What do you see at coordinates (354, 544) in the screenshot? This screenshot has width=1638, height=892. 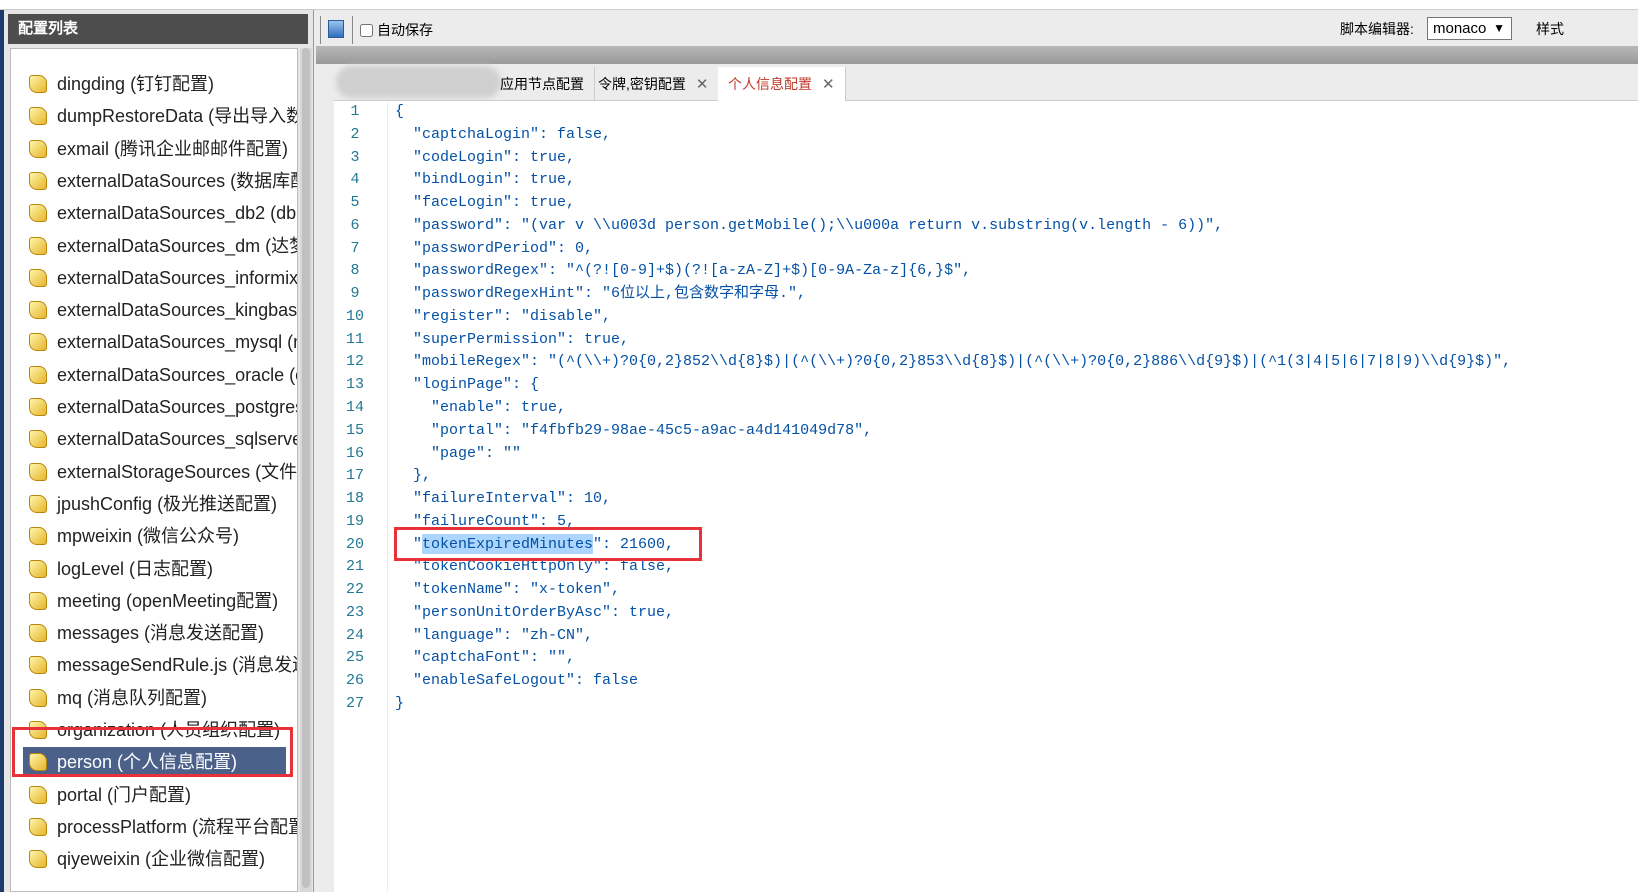 I see `line-number: 20` at bounding box center [354, 544].